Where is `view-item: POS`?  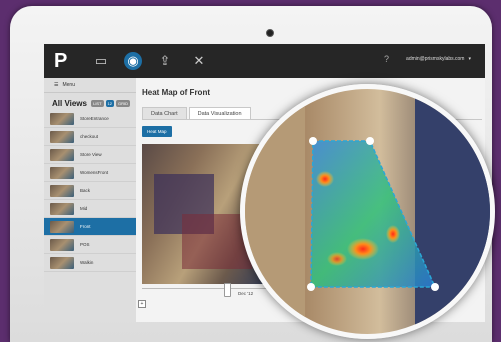
view-item: POS is located at coordinates (90, 245).